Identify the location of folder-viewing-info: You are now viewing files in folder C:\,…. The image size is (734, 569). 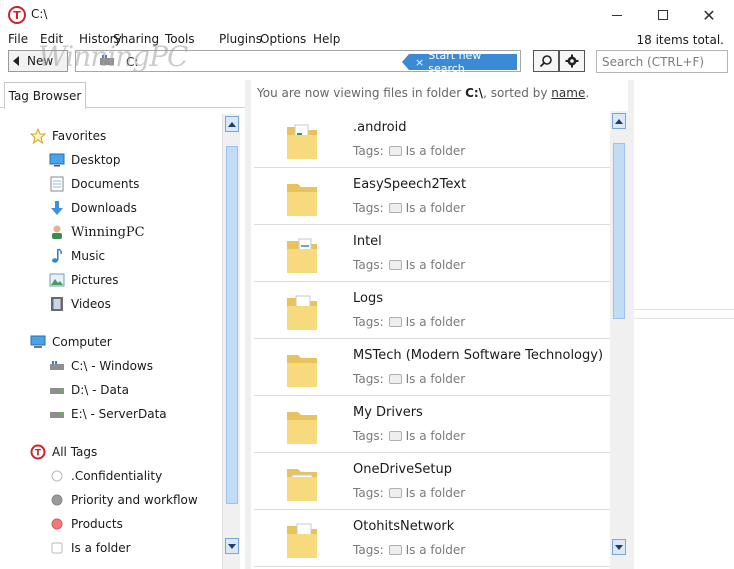
(423, 93).